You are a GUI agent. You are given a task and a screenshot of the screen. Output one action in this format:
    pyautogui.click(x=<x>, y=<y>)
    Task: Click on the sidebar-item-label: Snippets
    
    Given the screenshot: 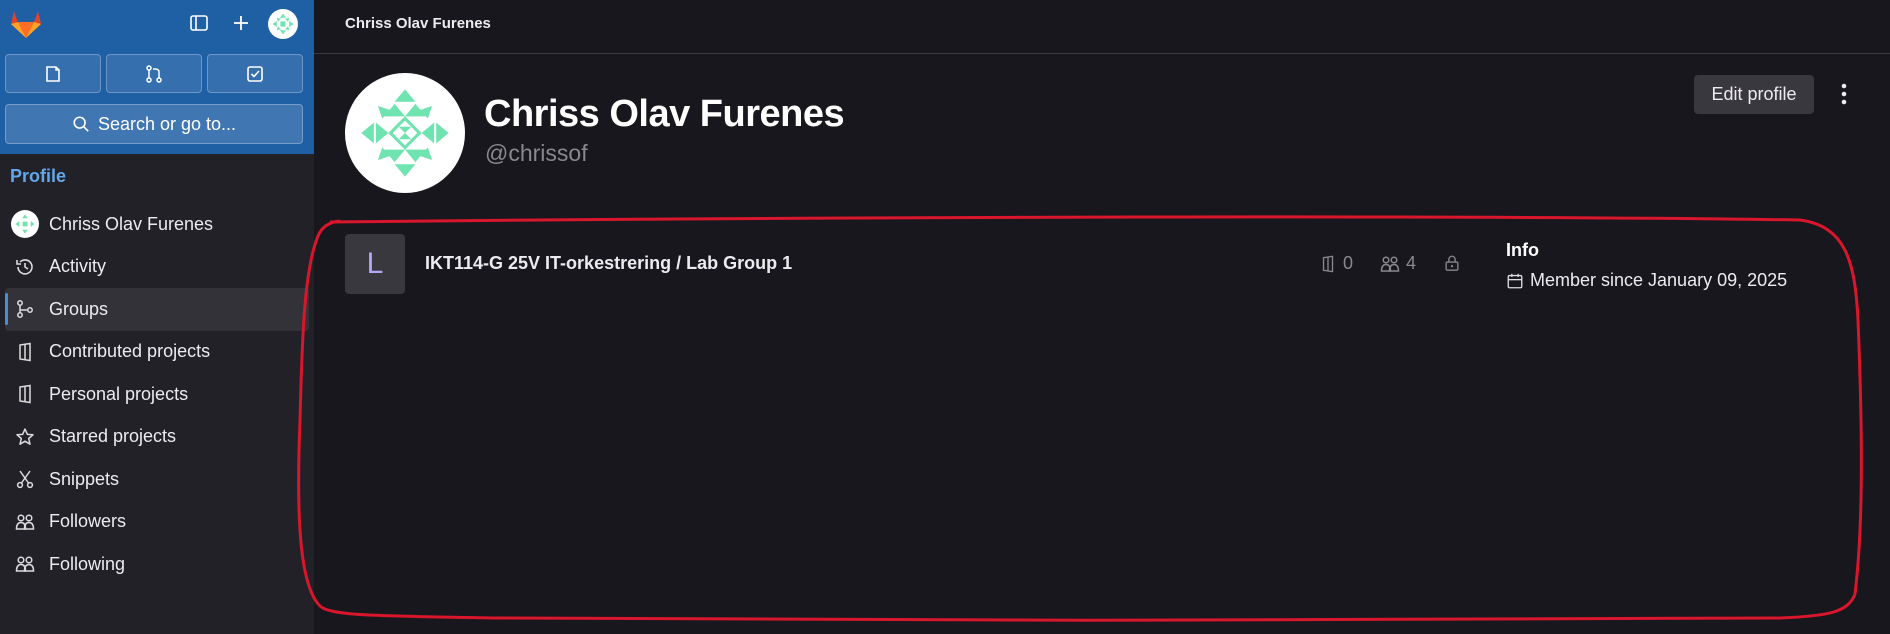 What is the action you would take?
    pyautogui.click(x=84, y=478)
    